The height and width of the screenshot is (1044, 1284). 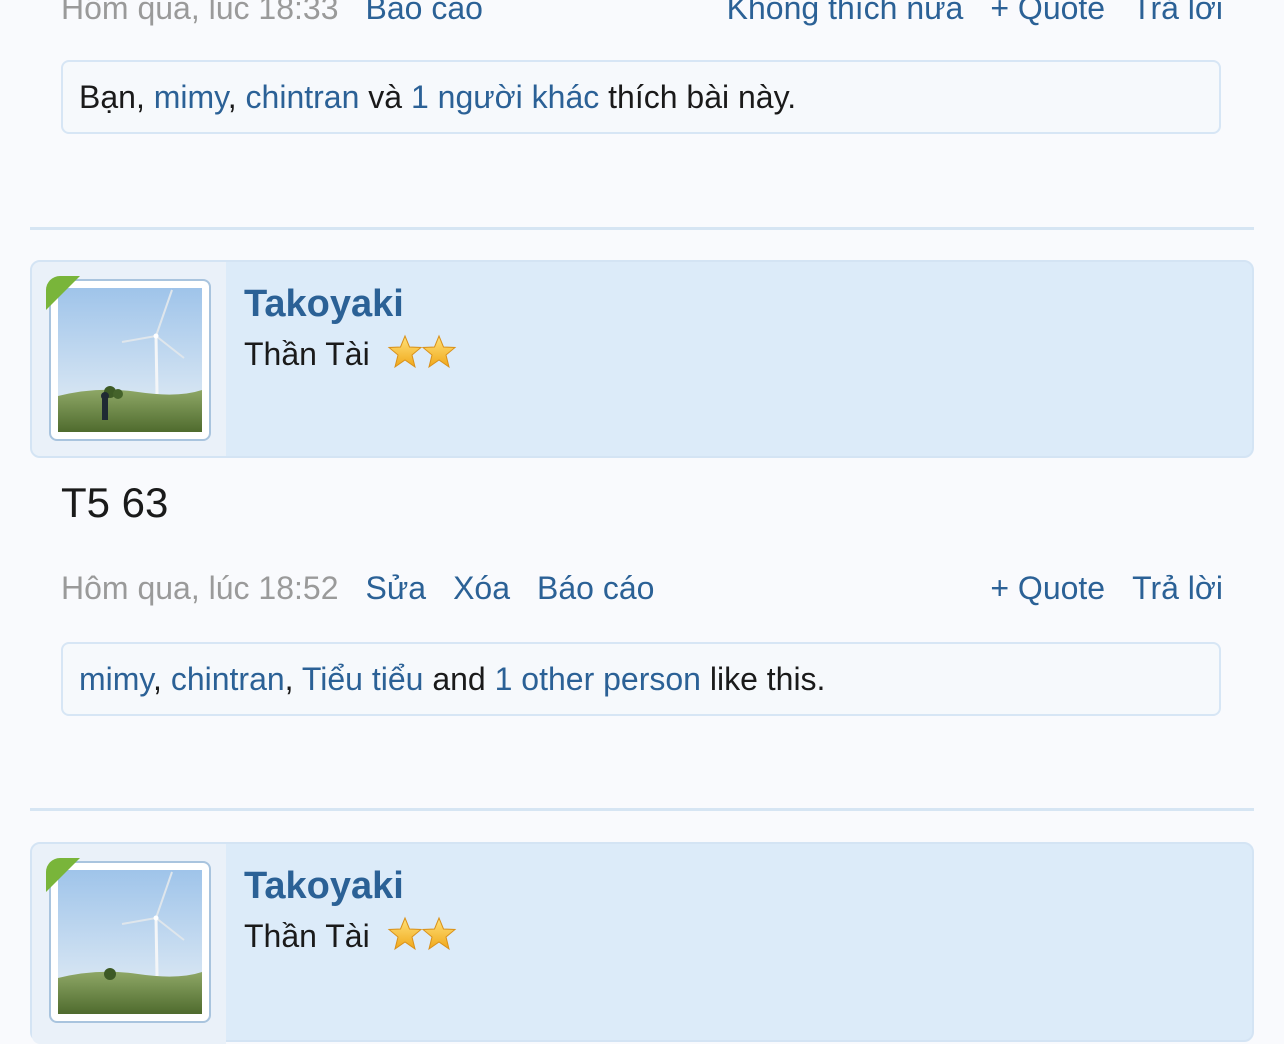 I want to click on likes-suffix: like this., so click(x=763, y=679).